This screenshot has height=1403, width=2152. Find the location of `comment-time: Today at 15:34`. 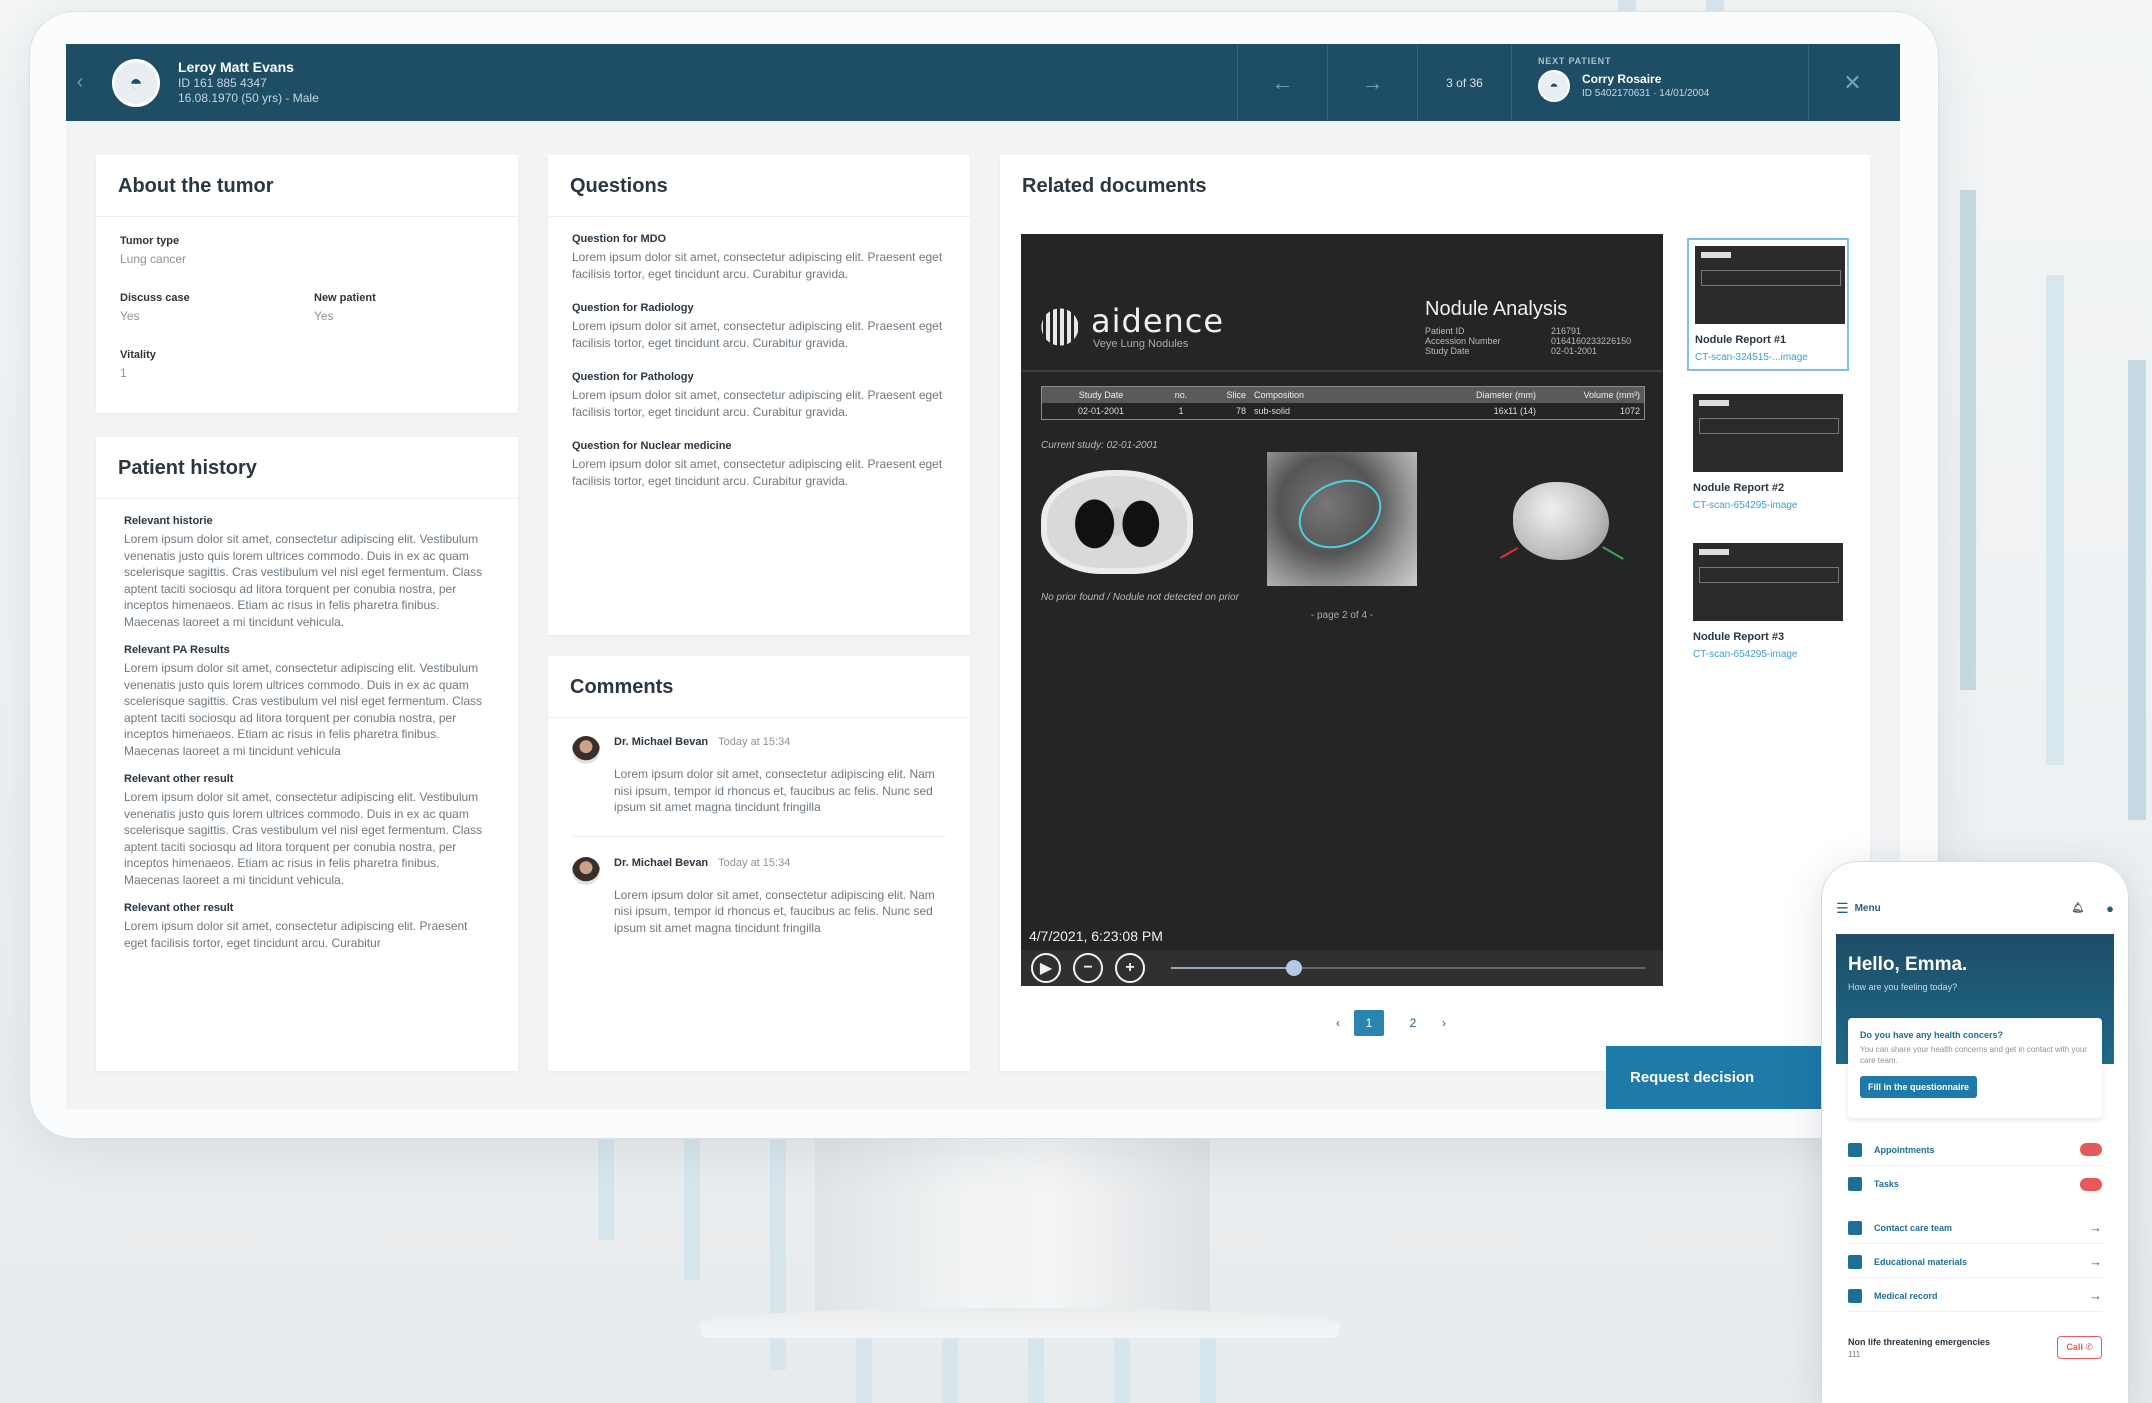

comment-time: Today at 15:34 is located at coordinates (754, 742).